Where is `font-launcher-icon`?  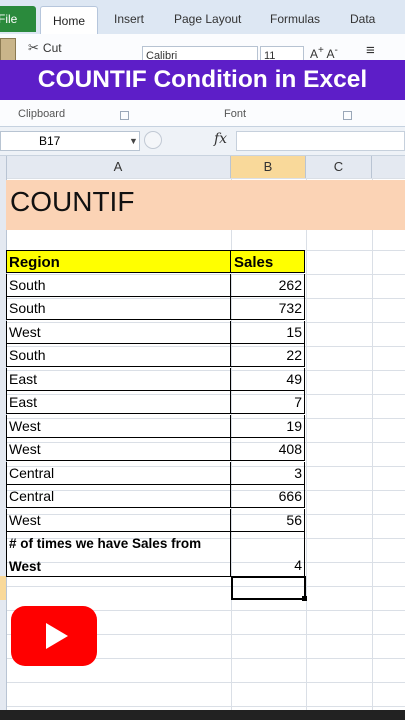 font-launcher-icon is located at coordinates (347, 115).